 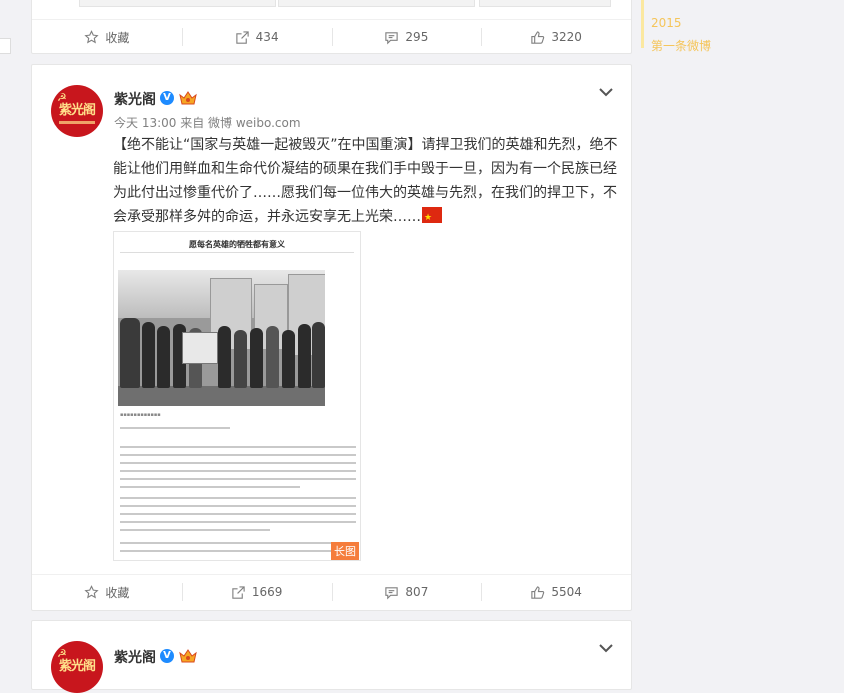 What do you see at coordinates (140, 415) in the screenshot?
I see `photo-caption: ▪▪▪▪▪▪▪▪▪▪▪▪` at bounding box center [140, 415].